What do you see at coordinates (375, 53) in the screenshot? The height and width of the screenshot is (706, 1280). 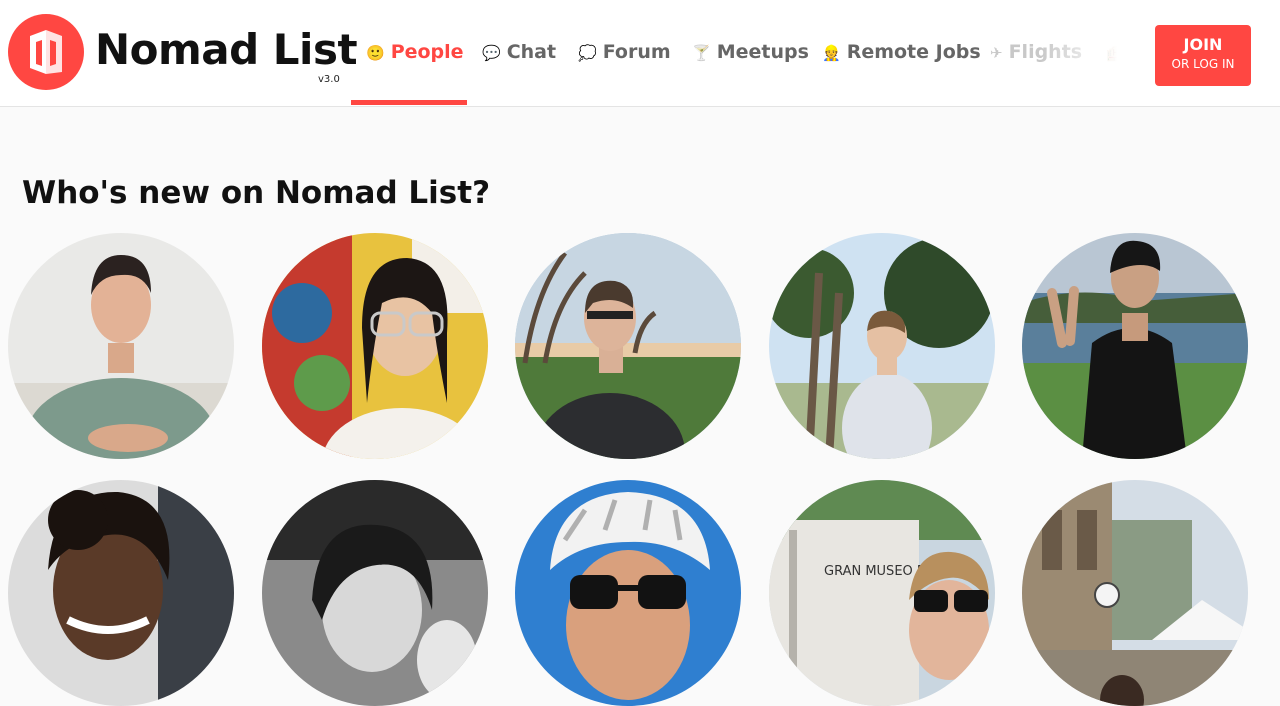 I see `smiley-face-icon: 🙂` at bounding box center [375, 53].